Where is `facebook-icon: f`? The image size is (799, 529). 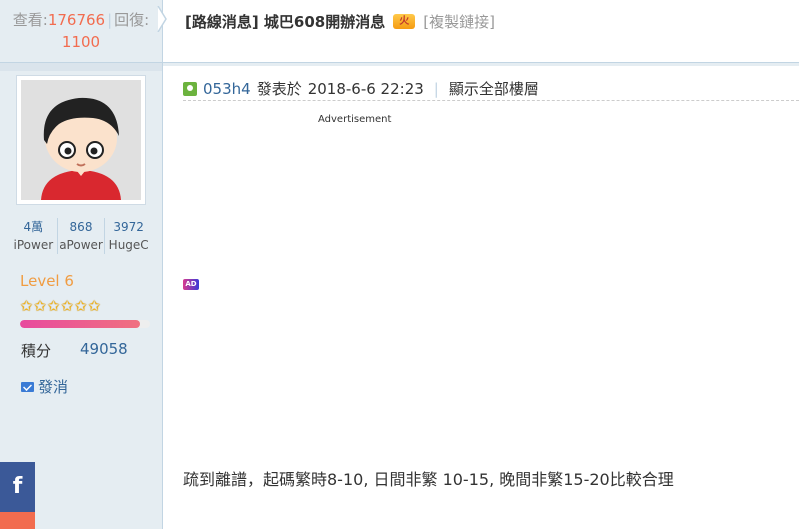 facebook-icon: f is located at coordinates (17, 486).